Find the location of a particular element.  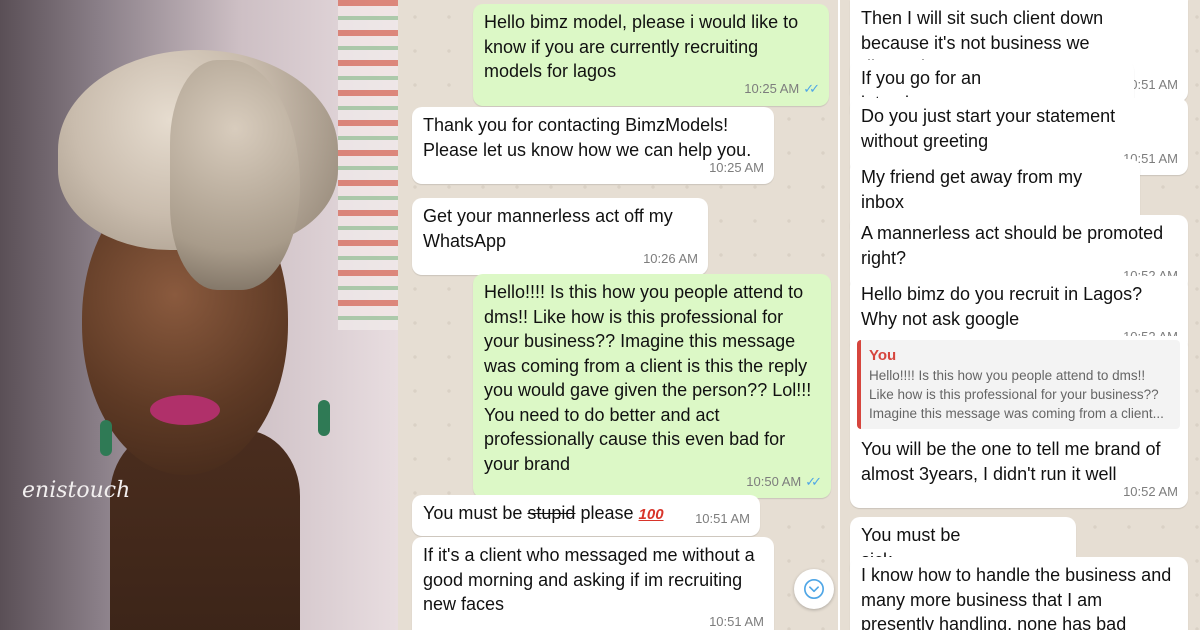

quoted-author: You is located at coordinates (883, 355).